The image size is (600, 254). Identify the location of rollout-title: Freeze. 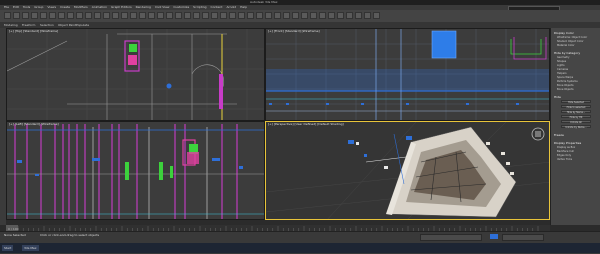
(559, 135).